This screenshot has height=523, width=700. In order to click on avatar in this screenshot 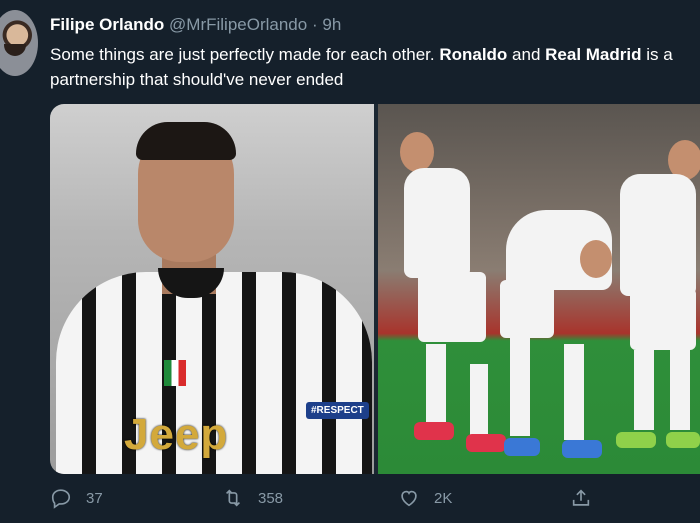, I will do `click(19, 43)`.